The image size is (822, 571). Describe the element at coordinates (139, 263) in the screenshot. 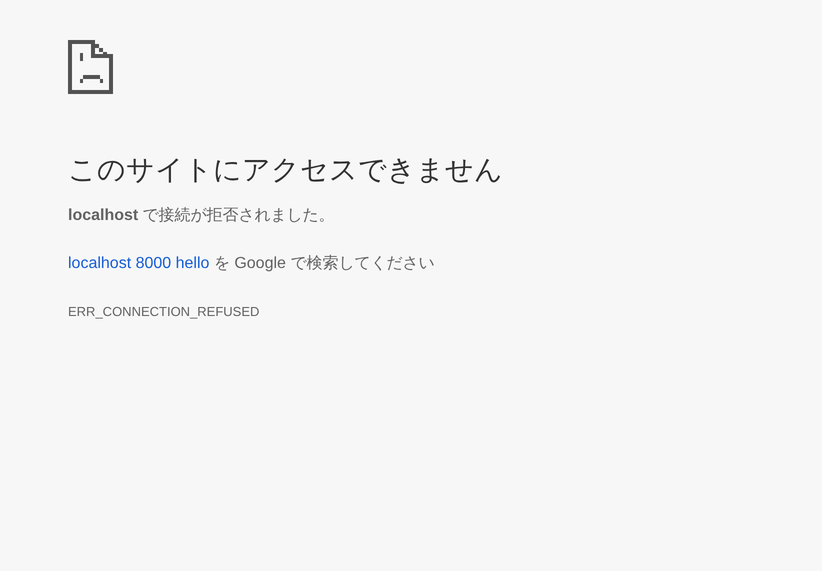

I see `search-link: localhost 8000 hello` at that location.